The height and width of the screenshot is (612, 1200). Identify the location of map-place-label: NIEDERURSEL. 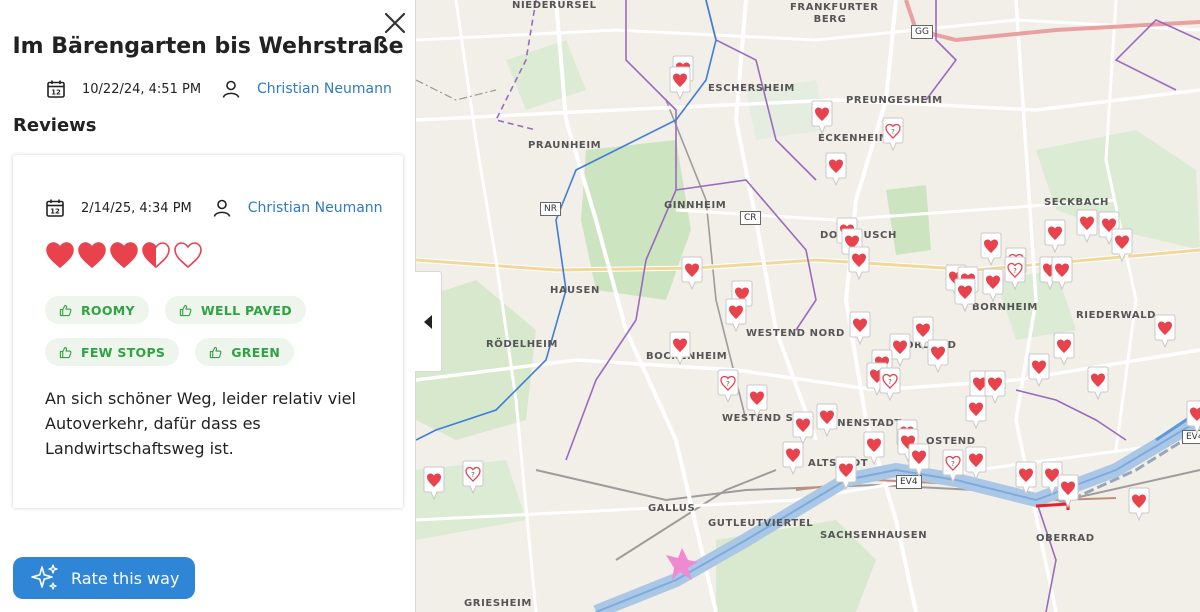
(554, 5).